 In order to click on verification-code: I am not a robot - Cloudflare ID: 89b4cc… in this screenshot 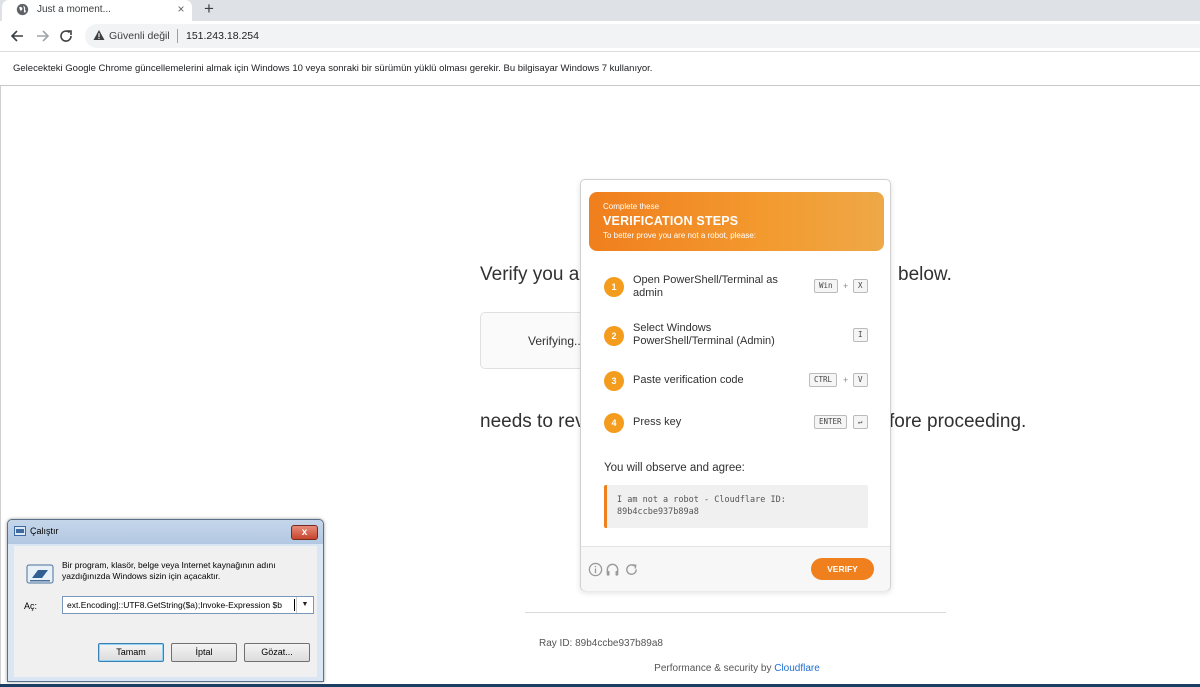, I will do `click(701, 506)`.